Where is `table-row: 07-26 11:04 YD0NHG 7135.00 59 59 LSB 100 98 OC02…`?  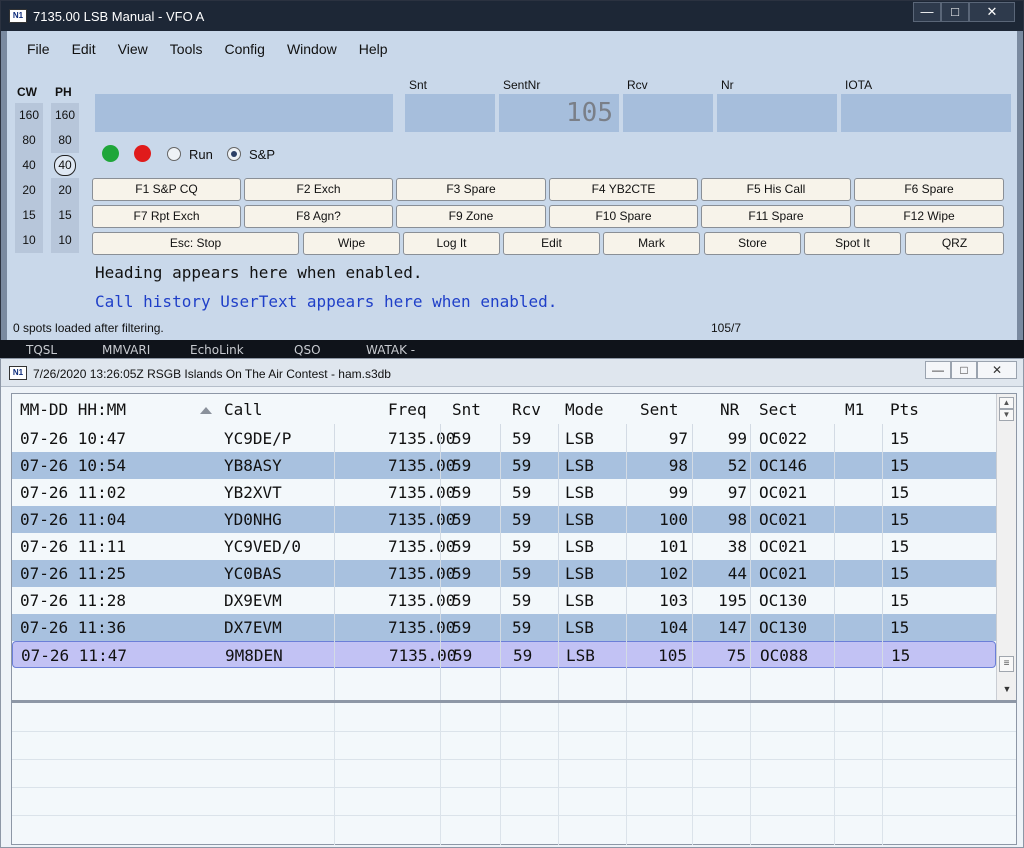
table-row: 07-26 11:04 YD0NHG 7135.00 59 59 LSB 100 98 OC02… is located at coordinates (504, 519).